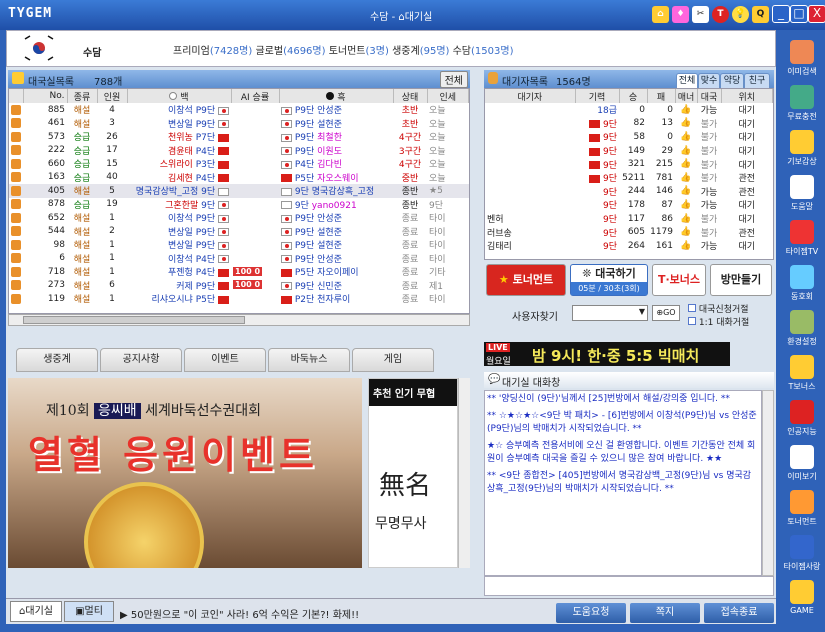 This screenshot has height=632, width=825. Describe the element at coordinates (239, 272) in the screenshot. I see `table-row: 718 해설 1 푸젠헝 P4단 100 0 P5단 자오이페이 종료 기타` at that location.